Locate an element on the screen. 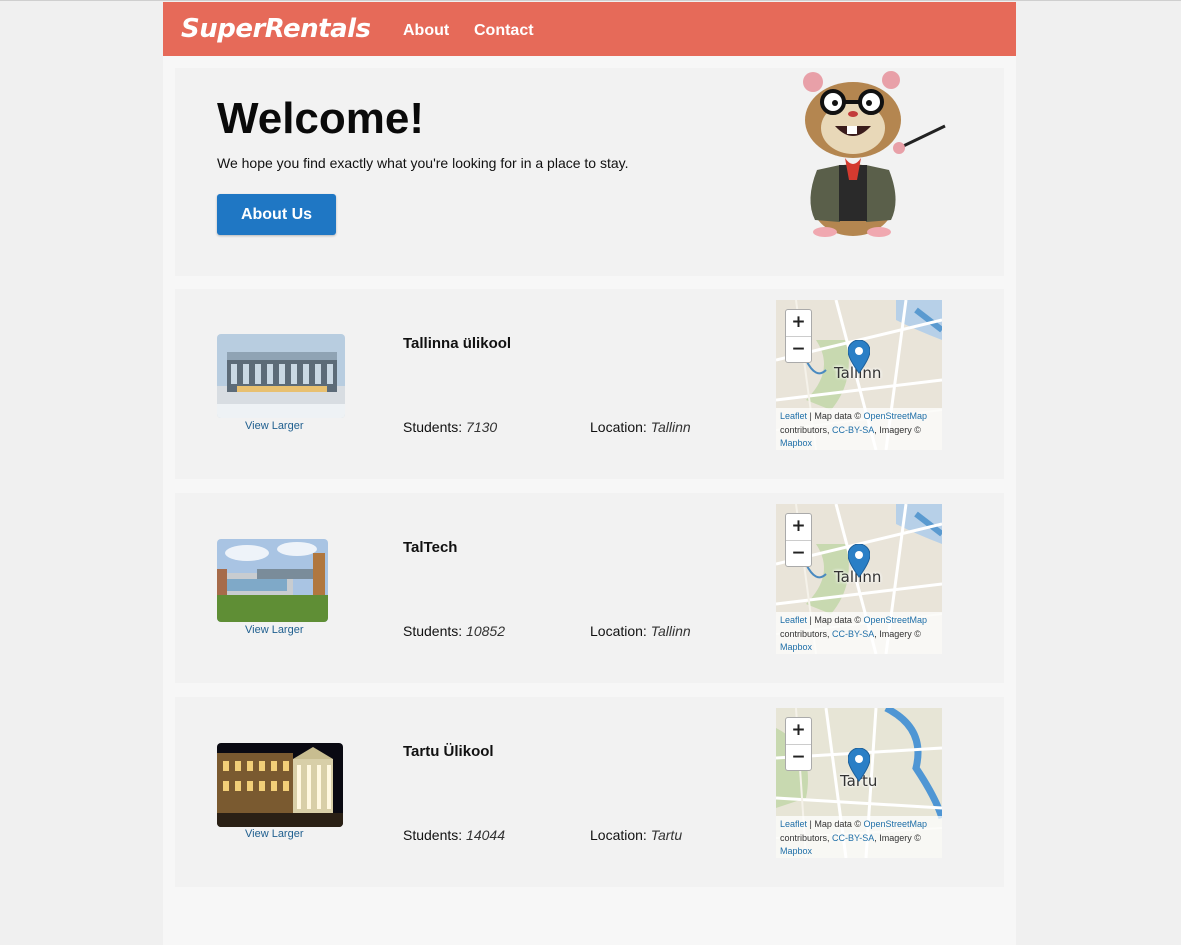 The width and height of the screenshot is (1181, 945). nav-about-link: About is located at coordinates (426, 31).